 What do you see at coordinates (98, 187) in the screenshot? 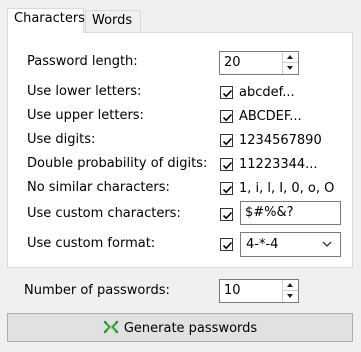
I see `no-similar-label: No similar characters:` at bounding box center [98, 187].